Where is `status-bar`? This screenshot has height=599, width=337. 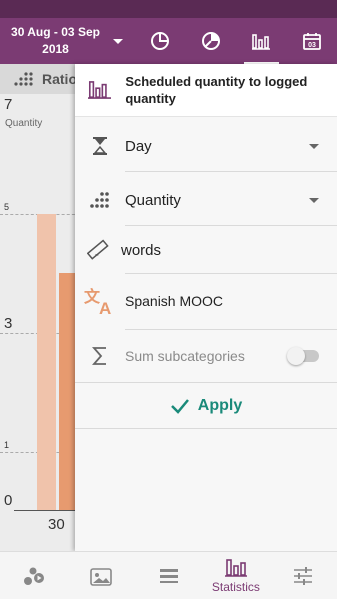 status-bar is located at coordinates (168, 9).